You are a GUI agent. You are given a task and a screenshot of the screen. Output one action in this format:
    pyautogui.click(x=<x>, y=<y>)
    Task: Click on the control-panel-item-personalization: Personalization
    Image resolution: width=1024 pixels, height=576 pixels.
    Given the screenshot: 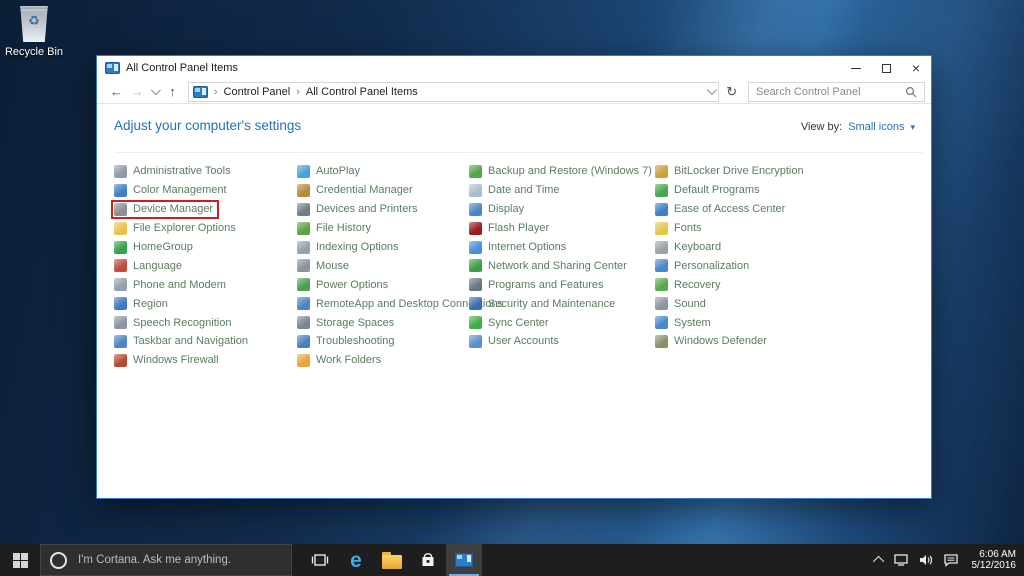 What is the action you would take?
    pyautogui.click(x=703, y=265)
    